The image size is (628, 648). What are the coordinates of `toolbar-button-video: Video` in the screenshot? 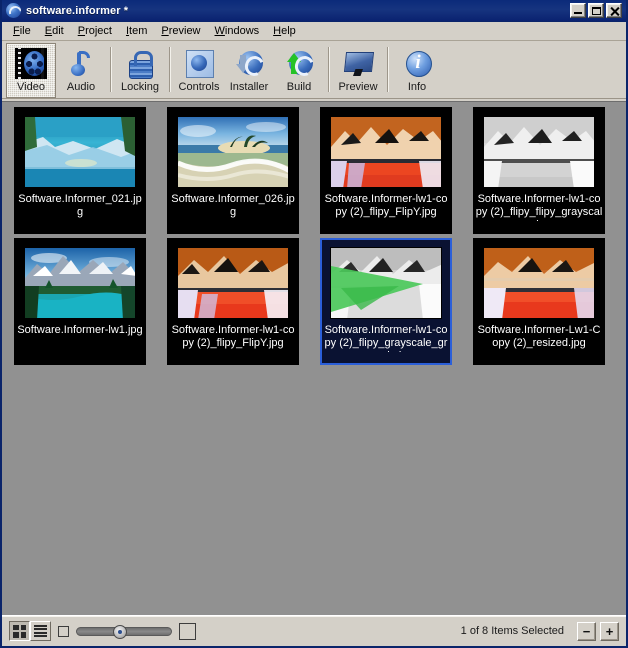 It's located at (31, 70).